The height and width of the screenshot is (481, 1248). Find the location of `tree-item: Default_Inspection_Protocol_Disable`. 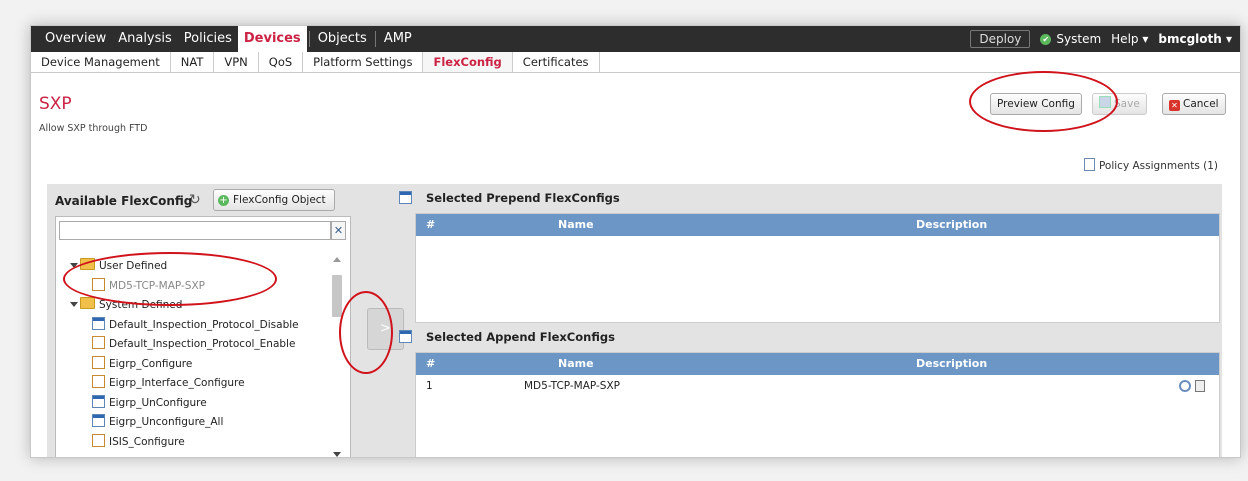

tree-item: Default_Inspection_Protocol_Disable is located at coordinates (191, 326).